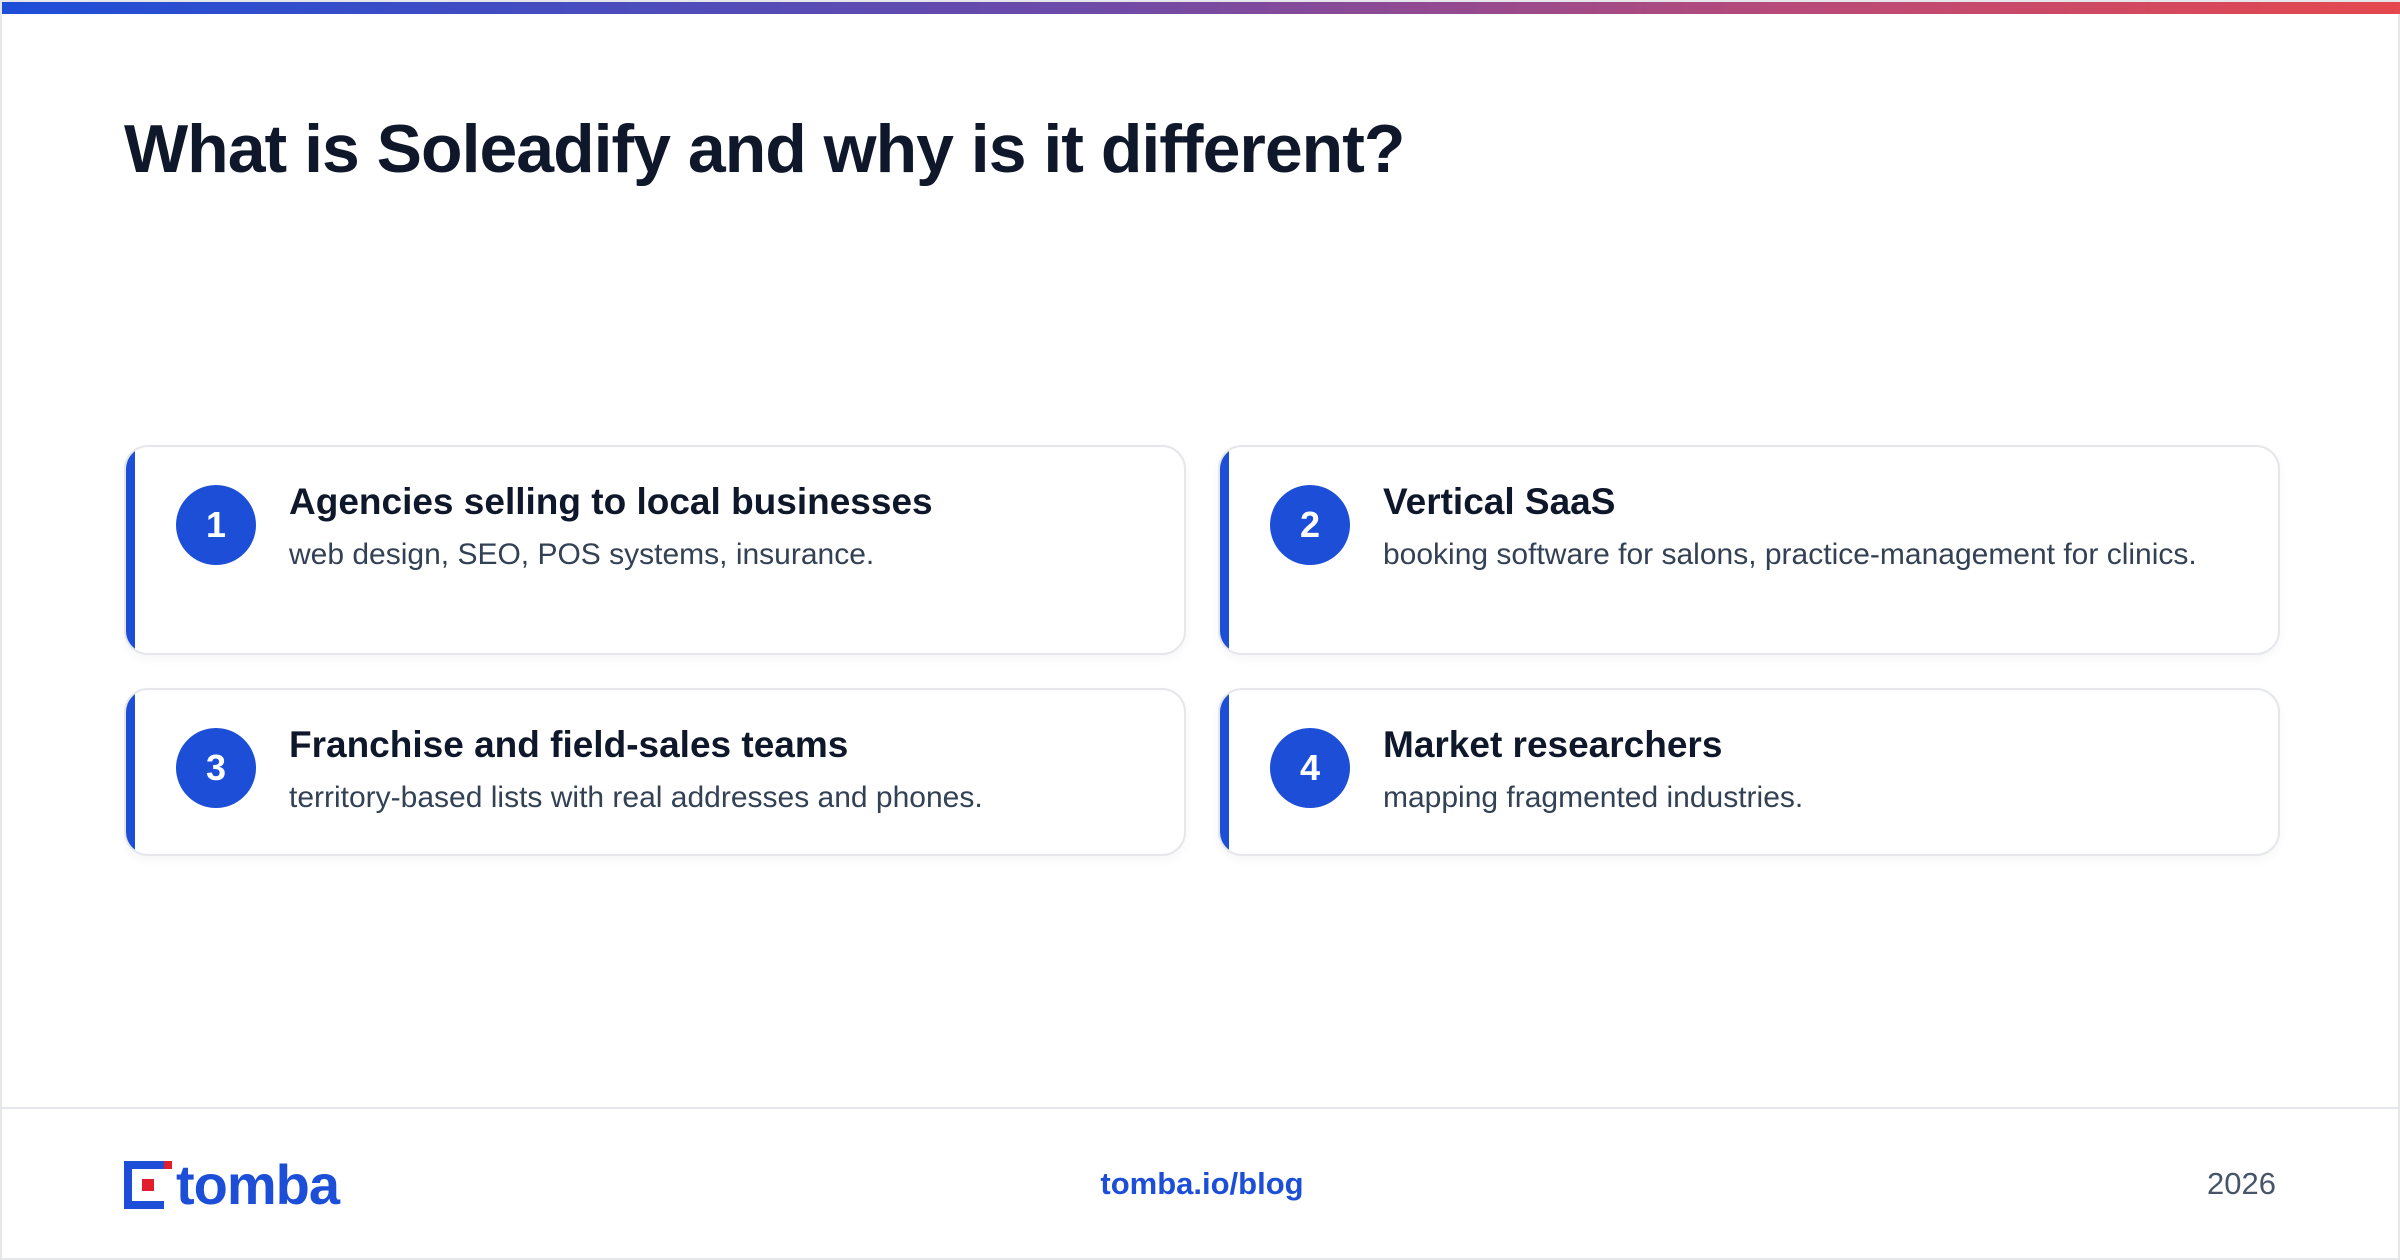  What do you see at coordinates (2241, 1183) in the screenshot?
I see `footer-year: 2026` at bounding box center [2241, 1183].